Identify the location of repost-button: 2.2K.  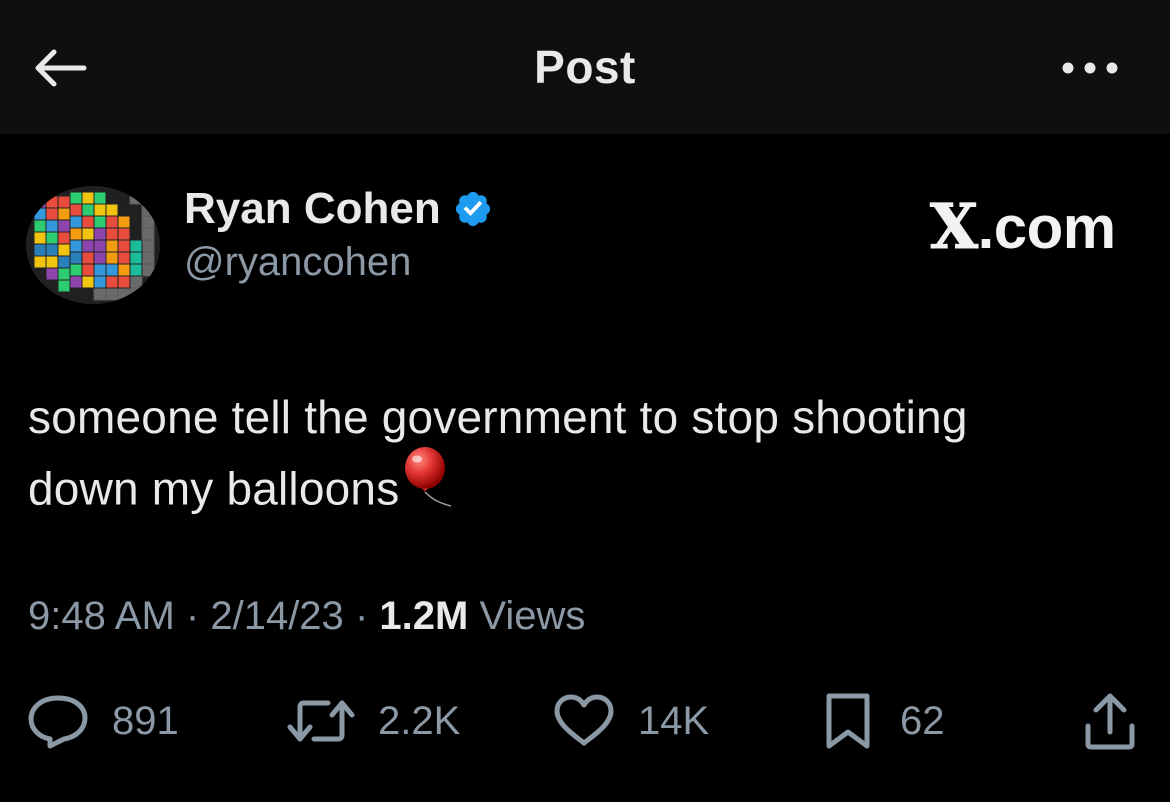
(373, 721).